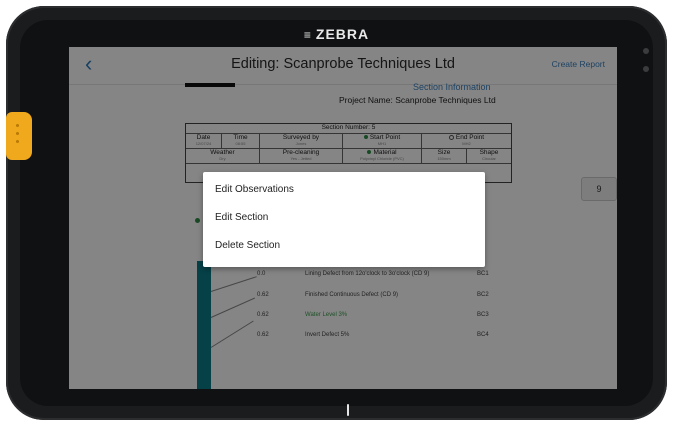 The height and width of the screenshot is (428, 673). Describe the element at coordinates (348, 410) in the screenshot. I see `home-gesture-bar` at that location.